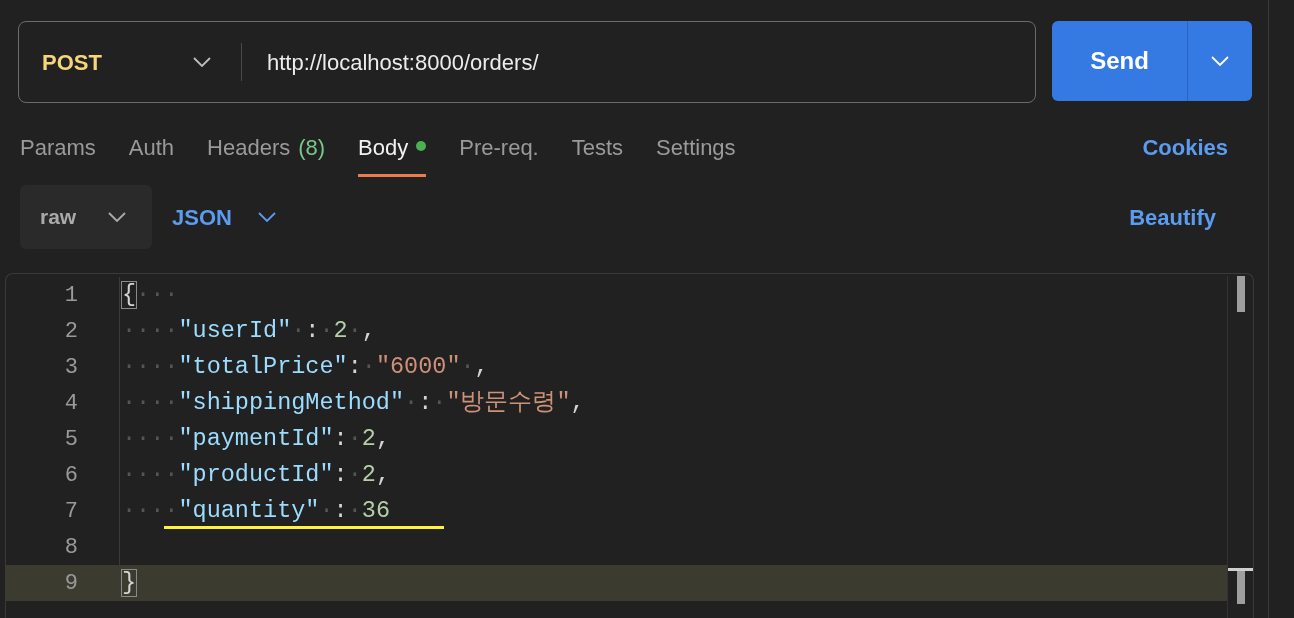  I want to click on tab: Params, so click(58, 154).